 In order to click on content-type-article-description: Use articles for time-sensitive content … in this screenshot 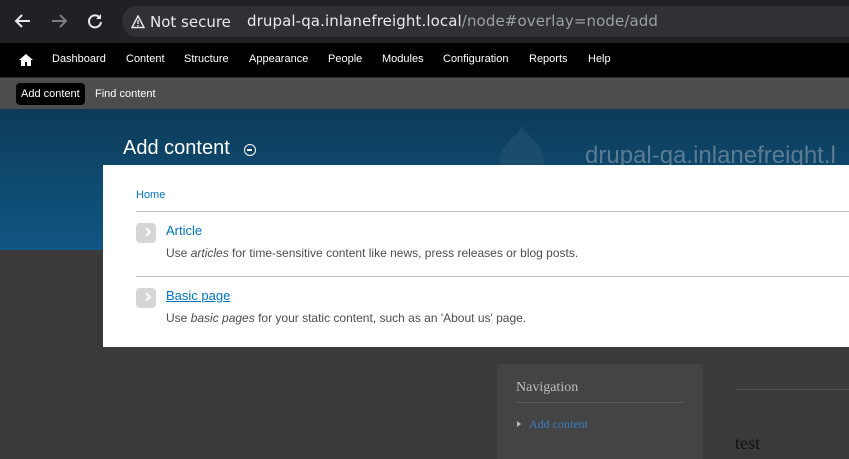, I will do `click(372, 253)`.